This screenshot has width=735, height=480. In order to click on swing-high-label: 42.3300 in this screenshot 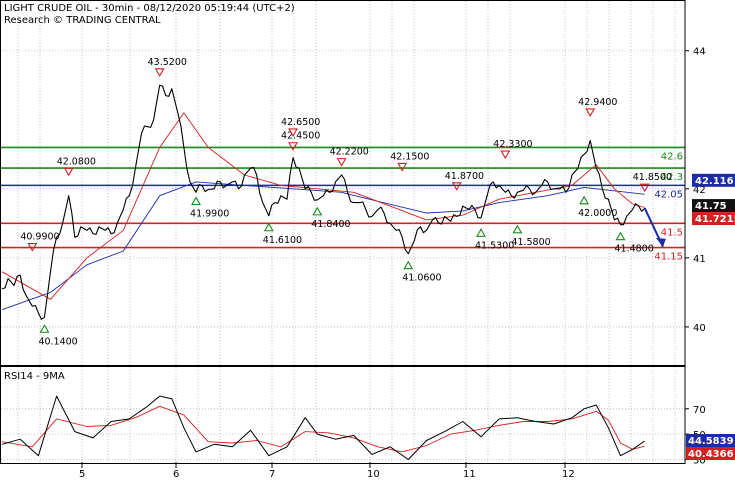, I will do `click(512, 144)`.